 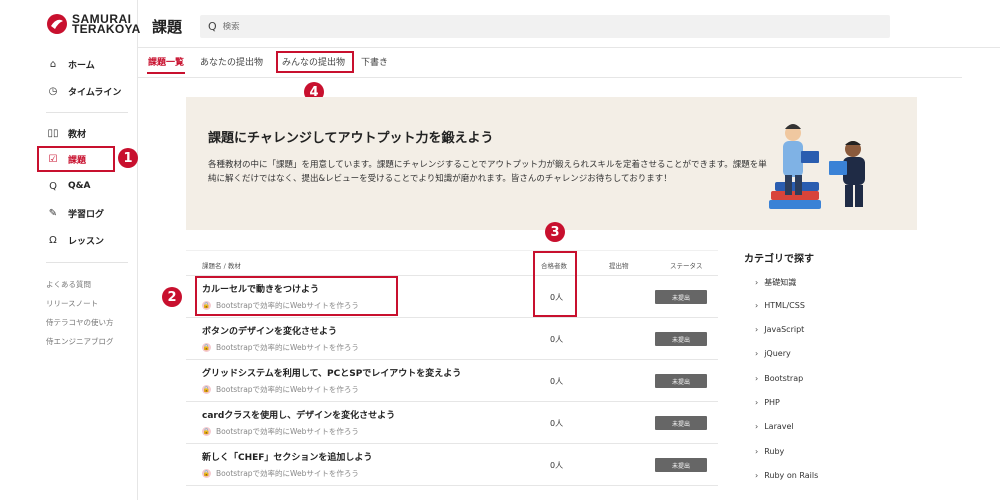 I want to click on search-bar: Q, so click(x=545, y=26).